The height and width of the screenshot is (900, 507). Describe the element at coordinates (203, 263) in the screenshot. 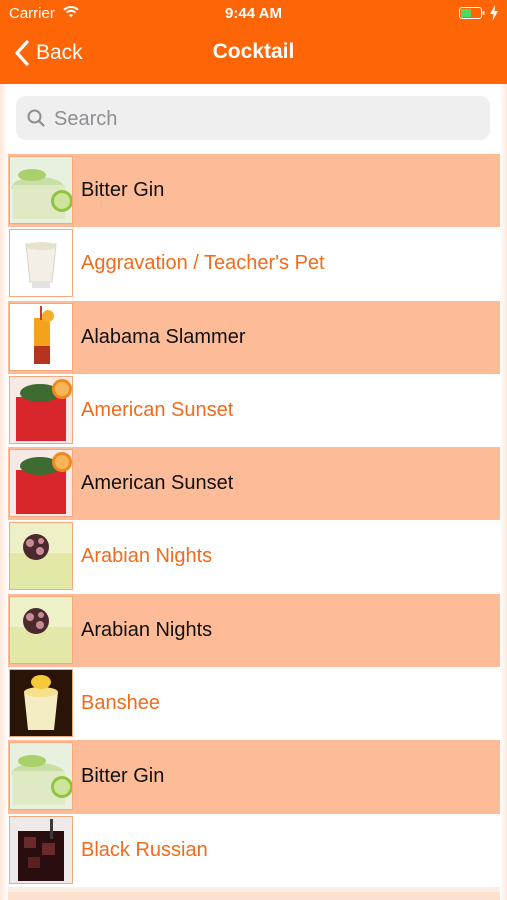

I see `cocktail-name: Aggravation / Teacher's Pet` at that location.